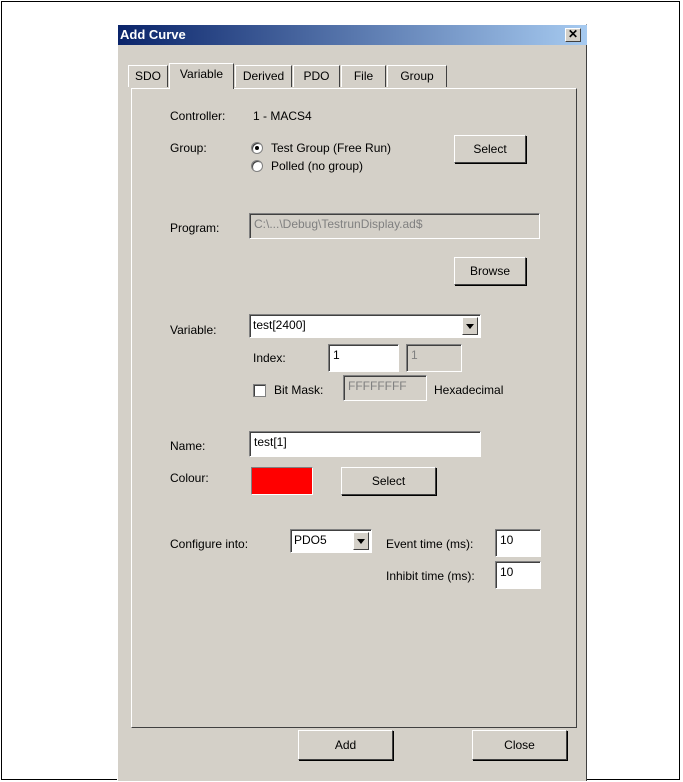 This screenshot has height=782, width=683. Describe the element at coordinates (310, 540) in the screenshot. I see `configure-into-value: PDO5` at that location.